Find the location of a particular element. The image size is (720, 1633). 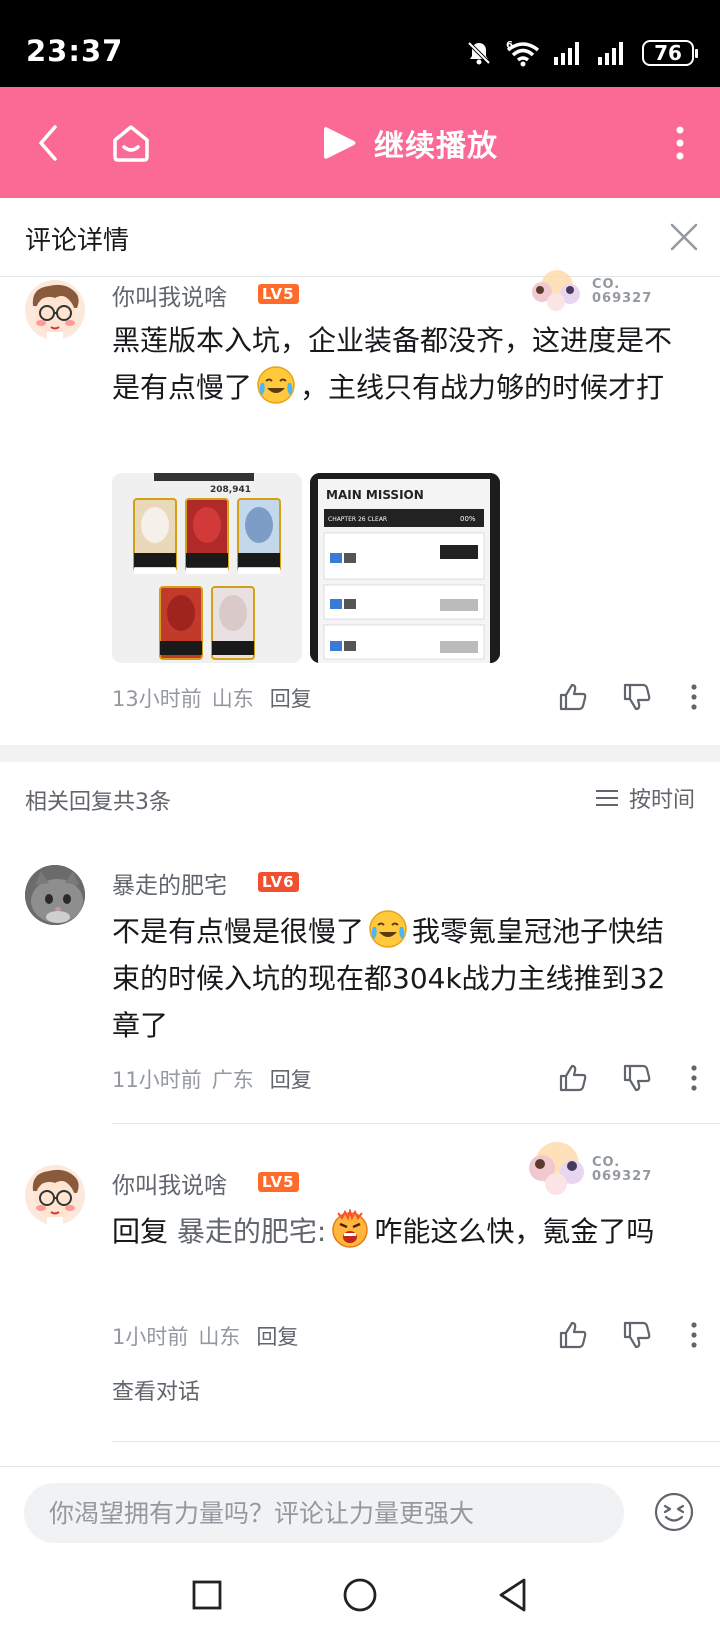

status-time: 23:37 is located at coordinates (75, 51).